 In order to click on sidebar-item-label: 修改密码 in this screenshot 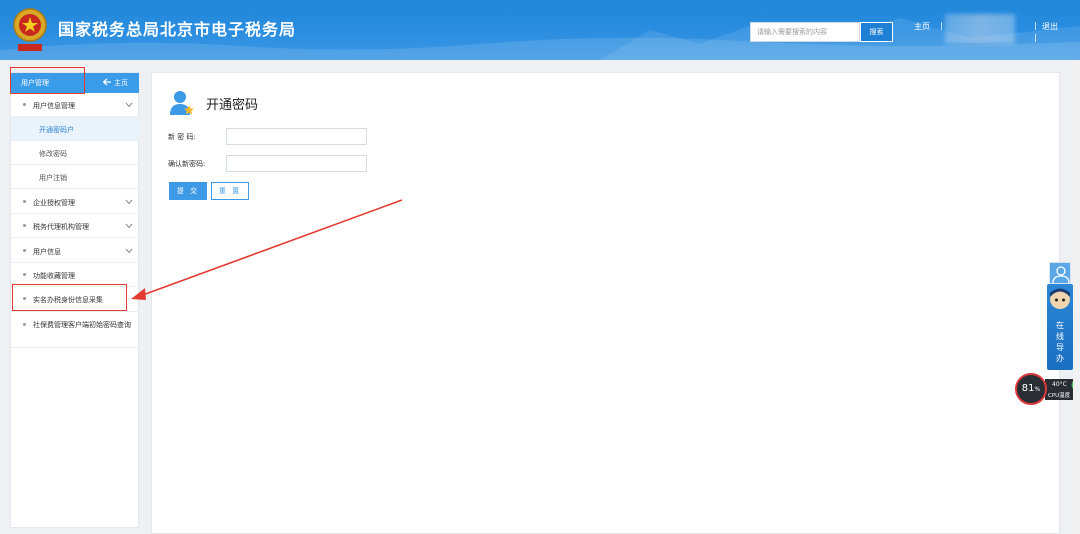, I will do `click(53, 154)`.